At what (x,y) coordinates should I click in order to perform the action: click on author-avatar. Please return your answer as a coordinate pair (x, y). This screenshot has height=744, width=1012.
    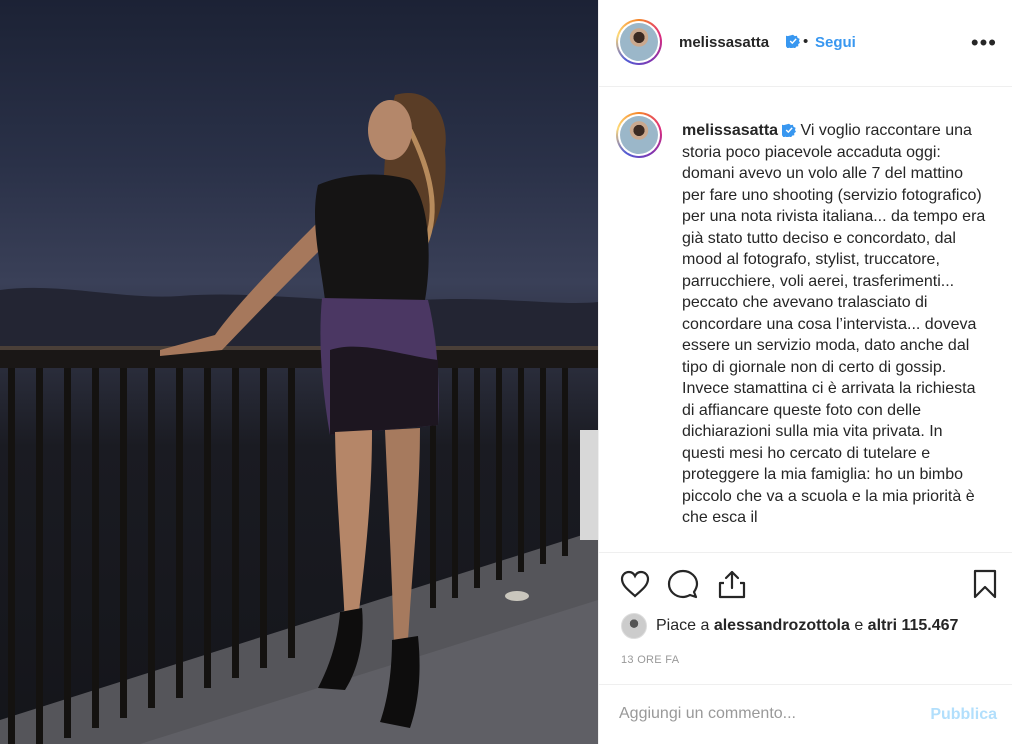
    Looking at the image, I should click on (639, 42).